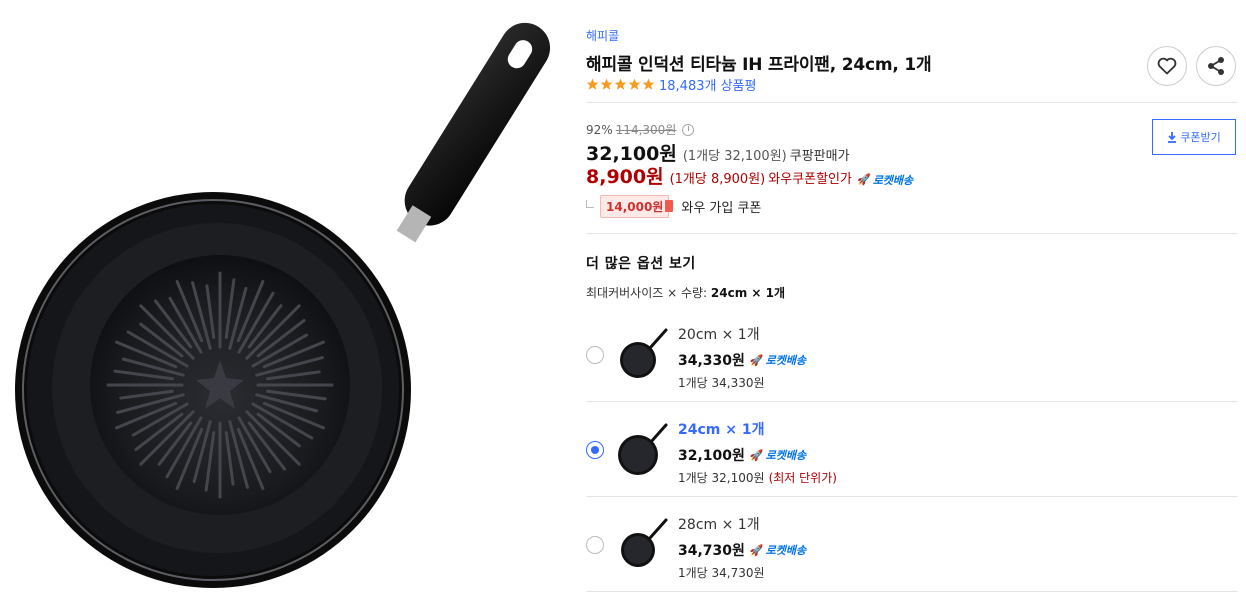 This screenshot has height=594, width=1246. What do you see at coordinates (717, 179) in the screenshot?
I see `wow-unit-price: (1개당 8,900원)` at bounding box center [717, 179].